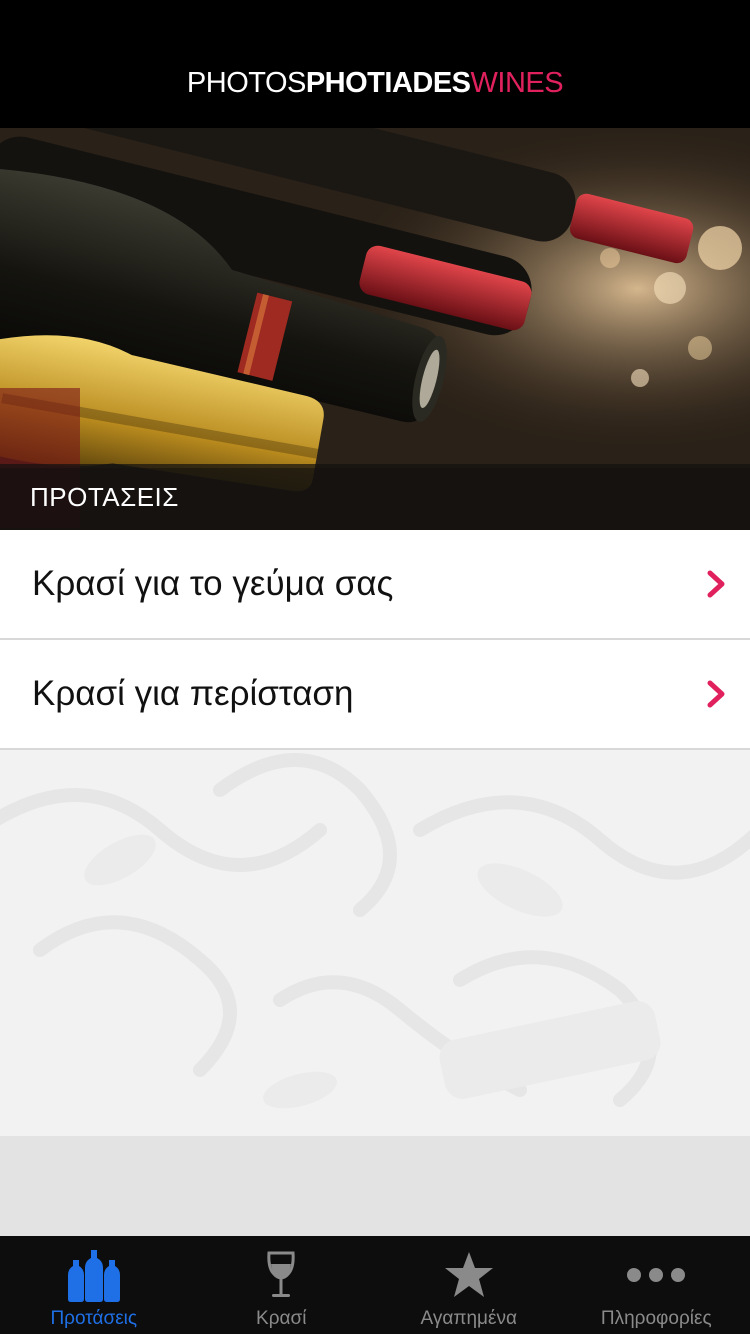 Image resolution: width=750 pixels, height=1334 pixels. Describe the element at coordinates (193, 693) in the screenshot. I see `list-item-label: Κρασί για περίσταση` at that location.